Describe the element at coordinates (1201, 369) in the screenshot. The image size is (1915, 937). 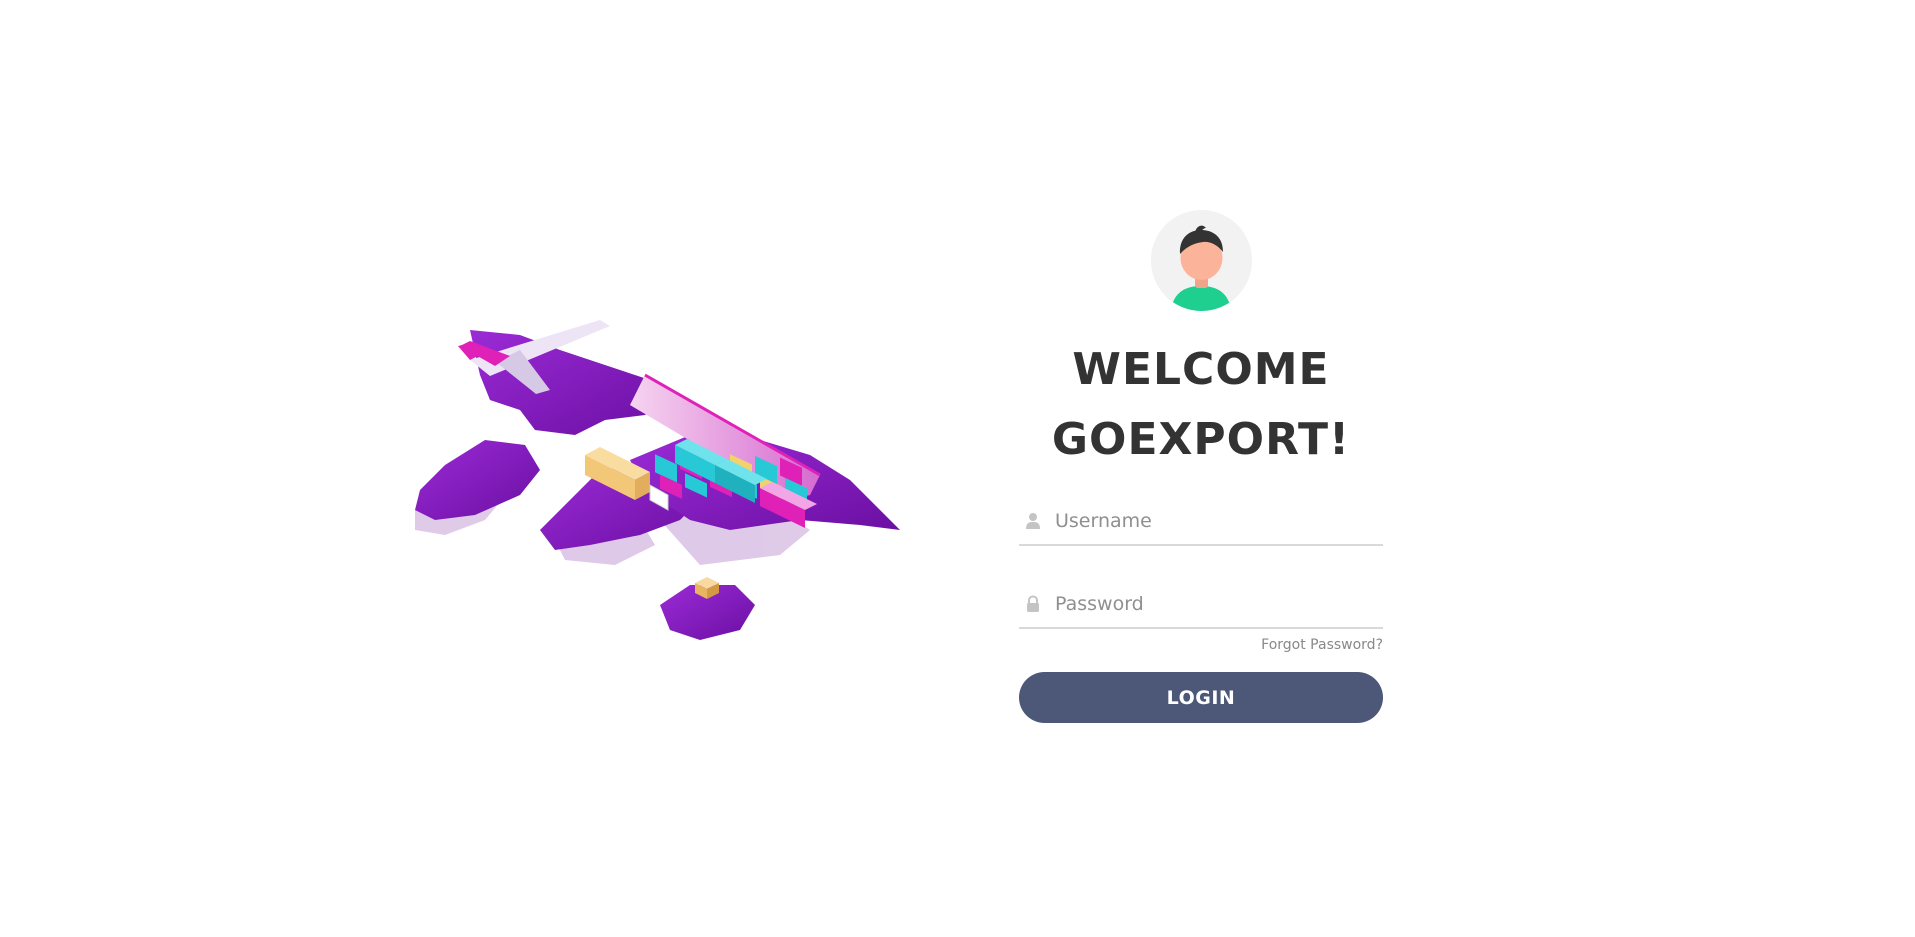
I see `welcome-line-1: WELCOME` at that location.